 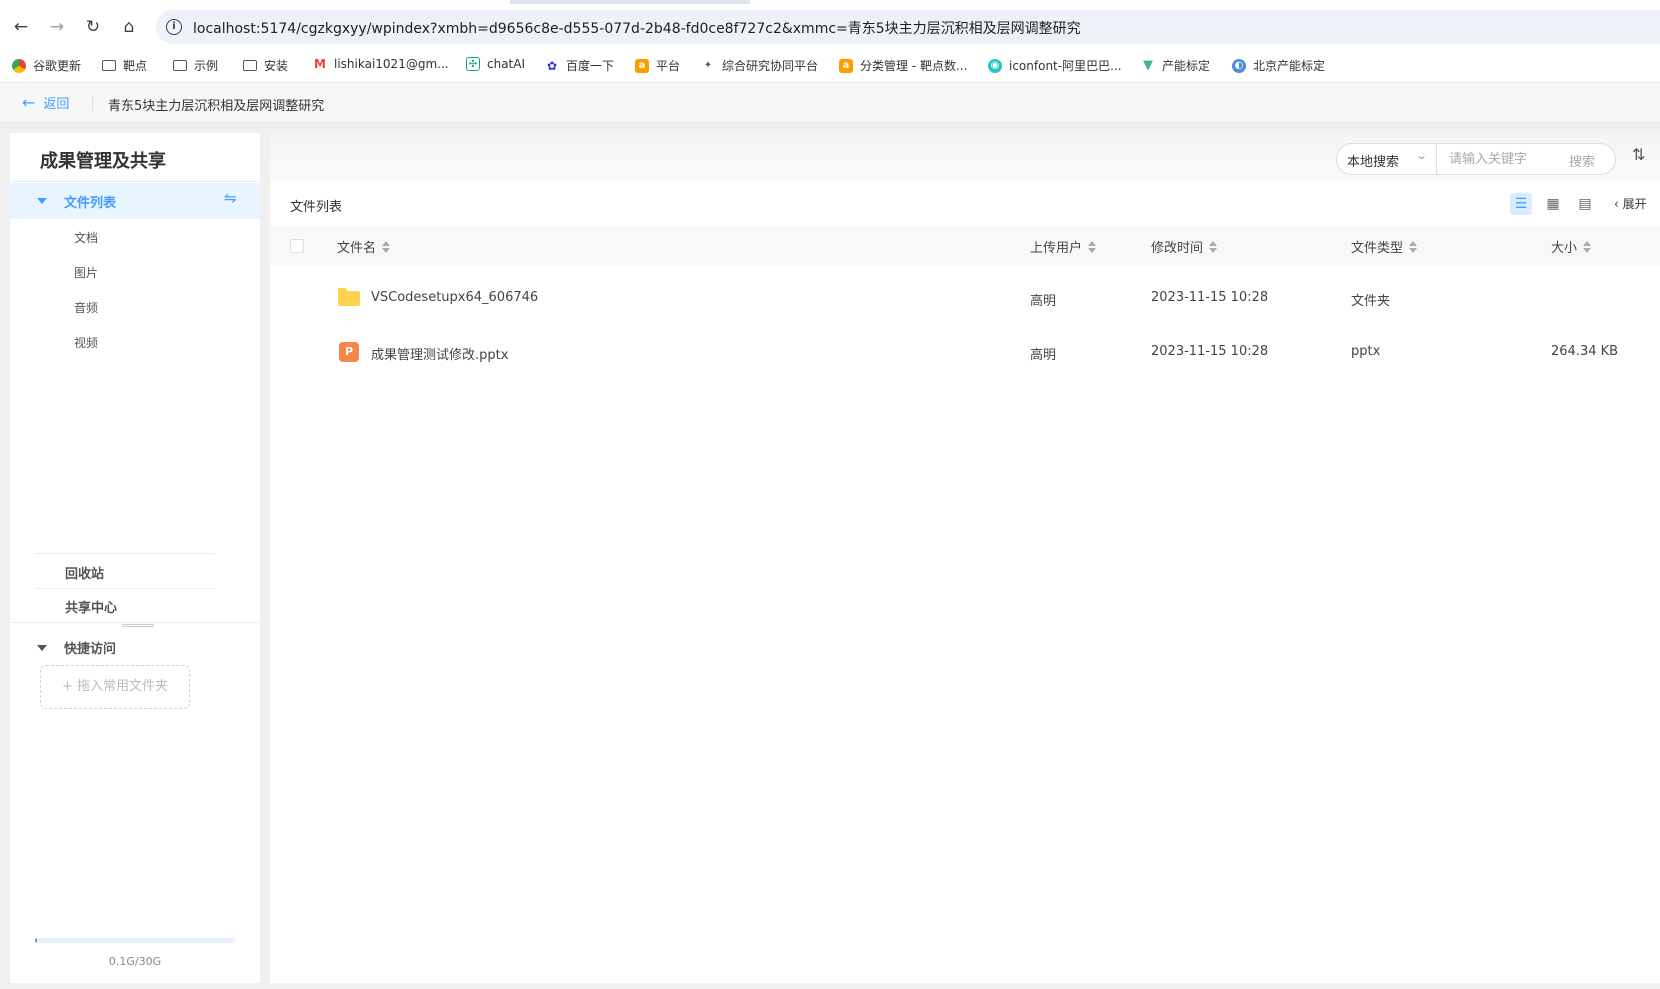 I want to click on file-name: 成果管理测试修改.pptx, so click(x=439, y=353).